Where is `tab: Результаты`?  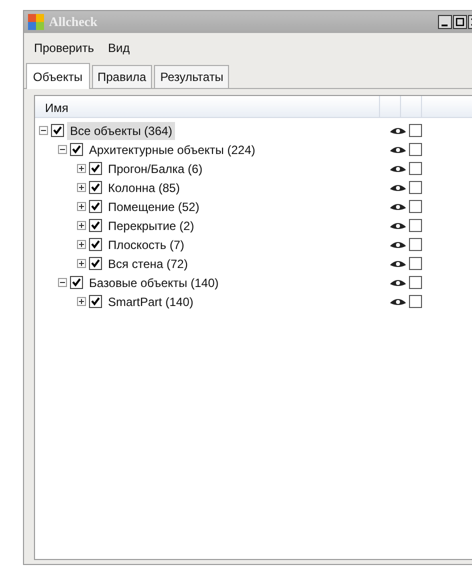 tab: Результаты is located at coordinates (192, 76).